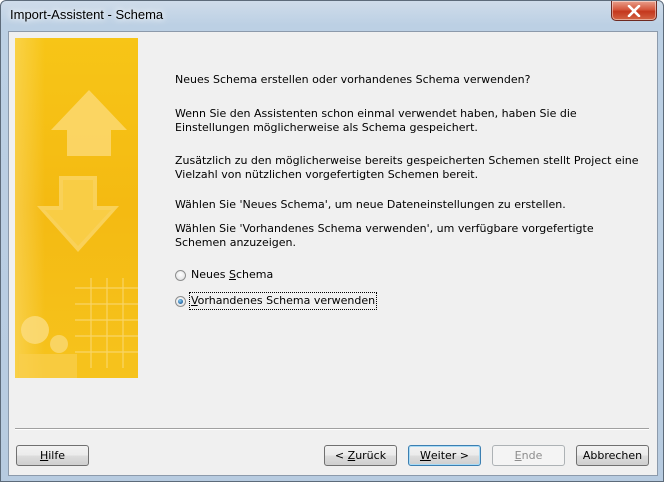 The width and height of the screenshot is (664, 482). I want to click on help-button: Hilfe, so click(52, 455).